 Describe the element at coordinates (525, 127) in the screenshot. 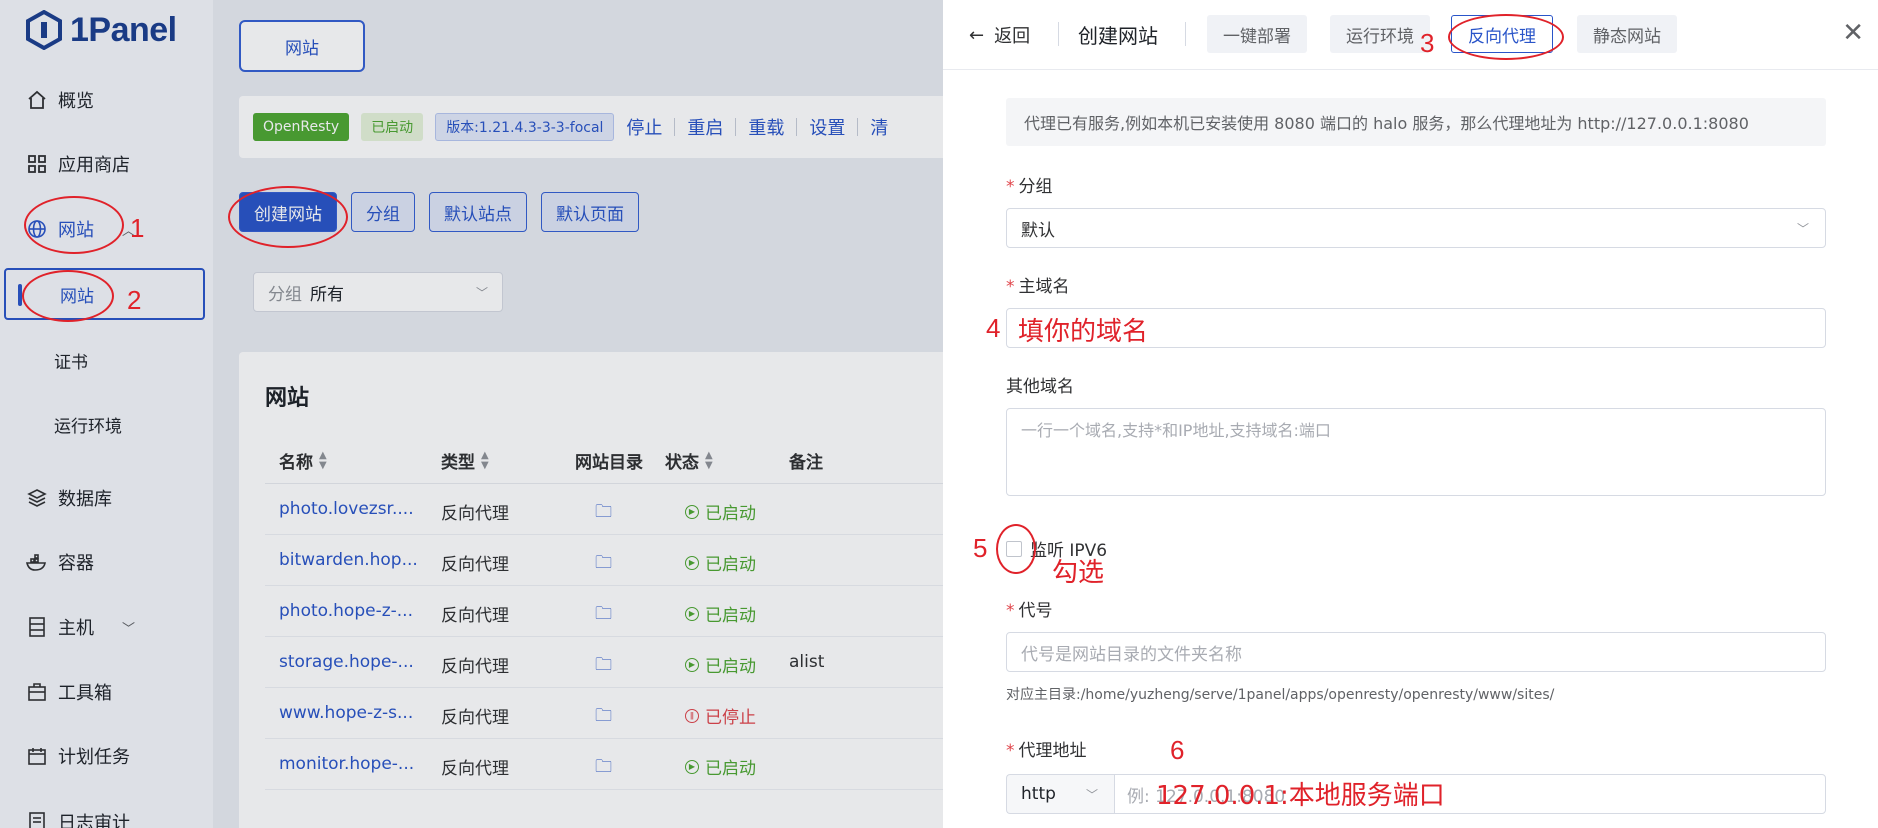

I see `version-badge: 版本:1.21.4.3-3-3-focal` at that location.